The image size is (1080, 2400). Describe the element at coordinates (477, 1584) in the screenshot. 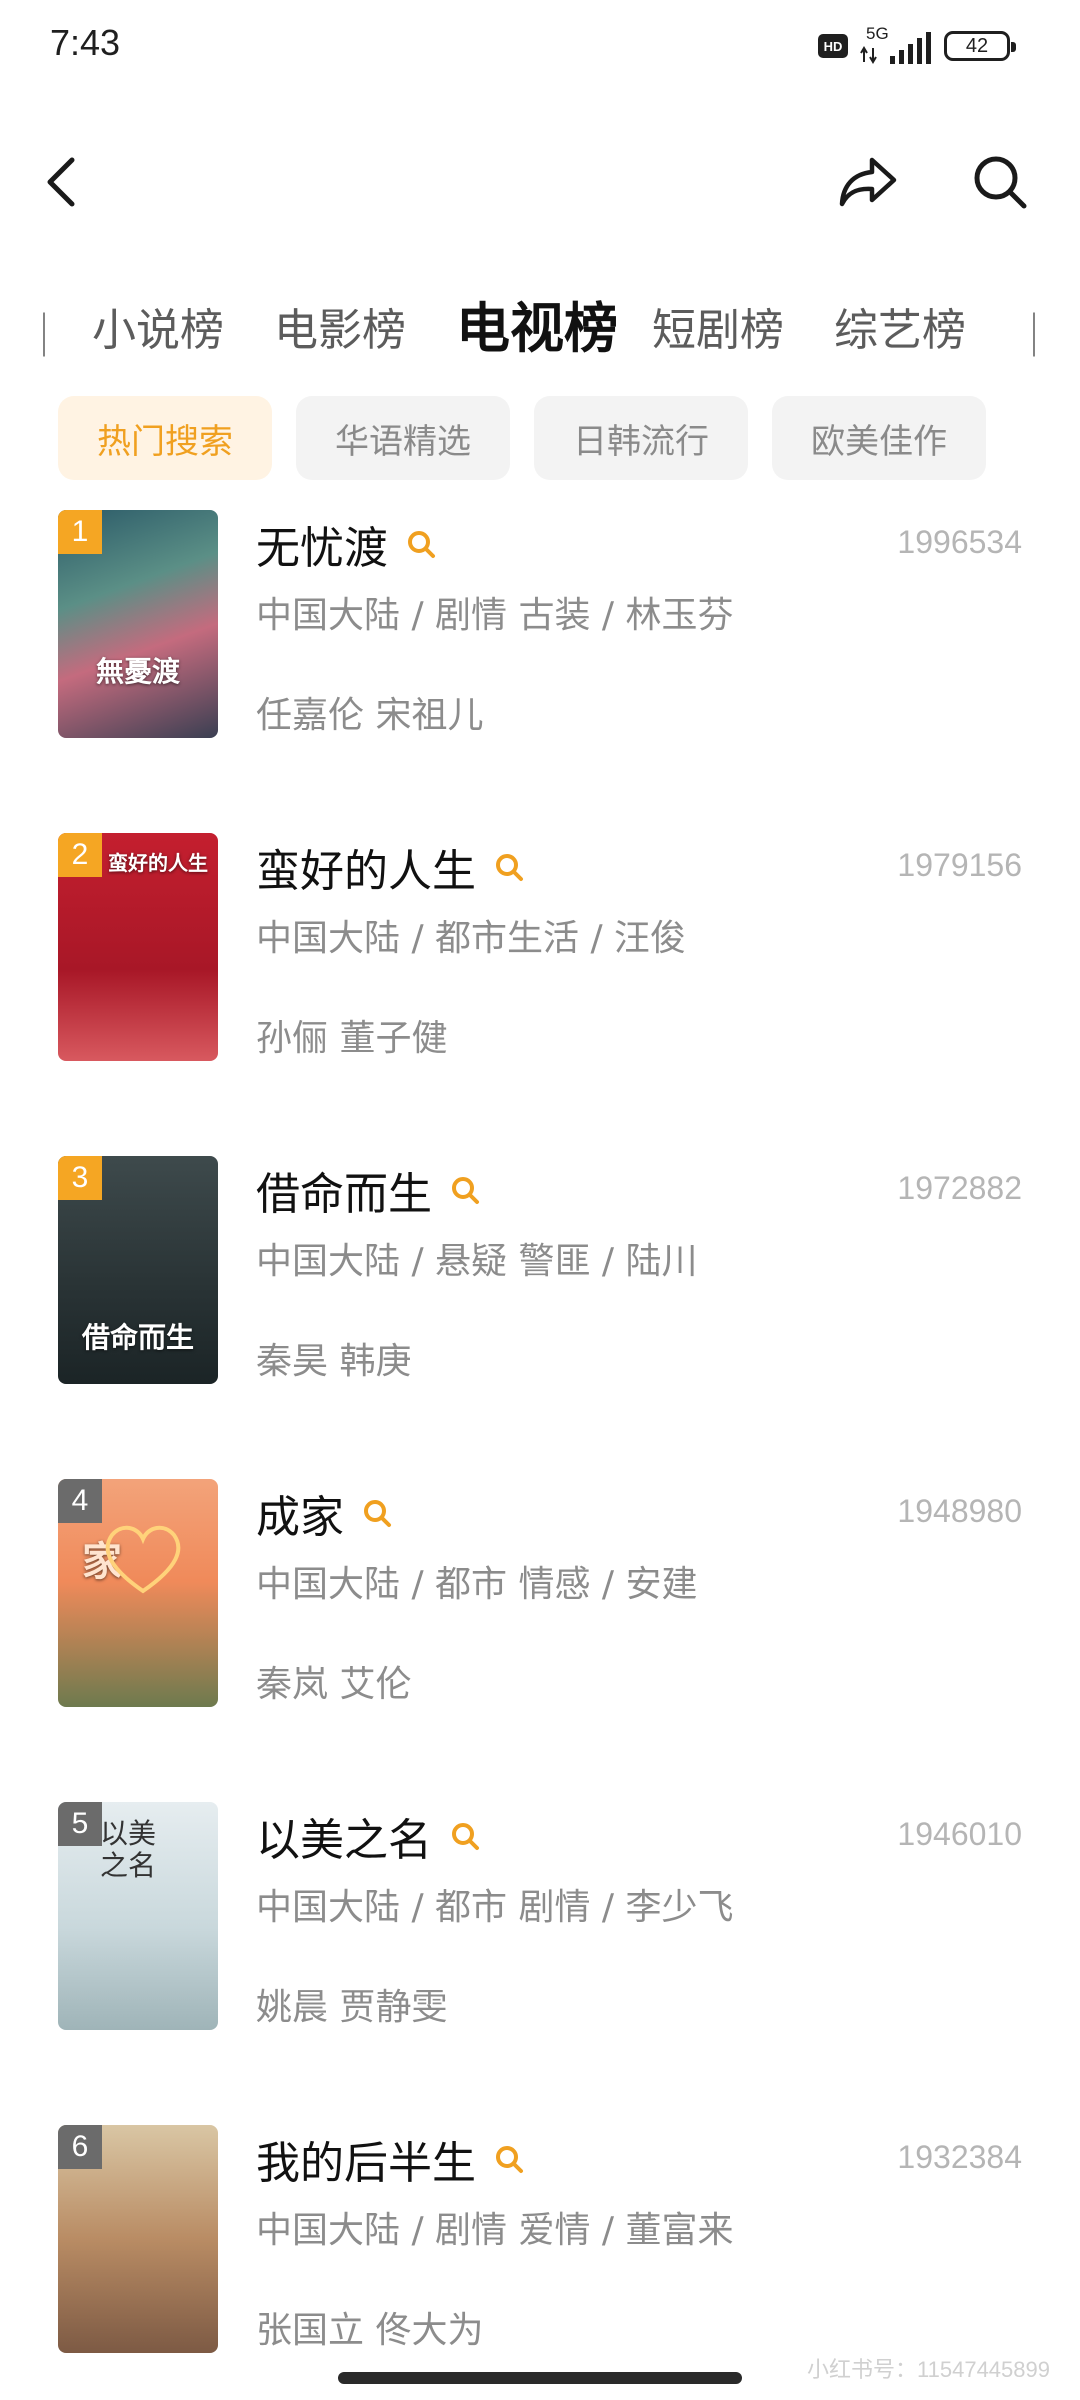

I see `show-meta: 中国大陆 / 都市 情感 / 安建` at that location.